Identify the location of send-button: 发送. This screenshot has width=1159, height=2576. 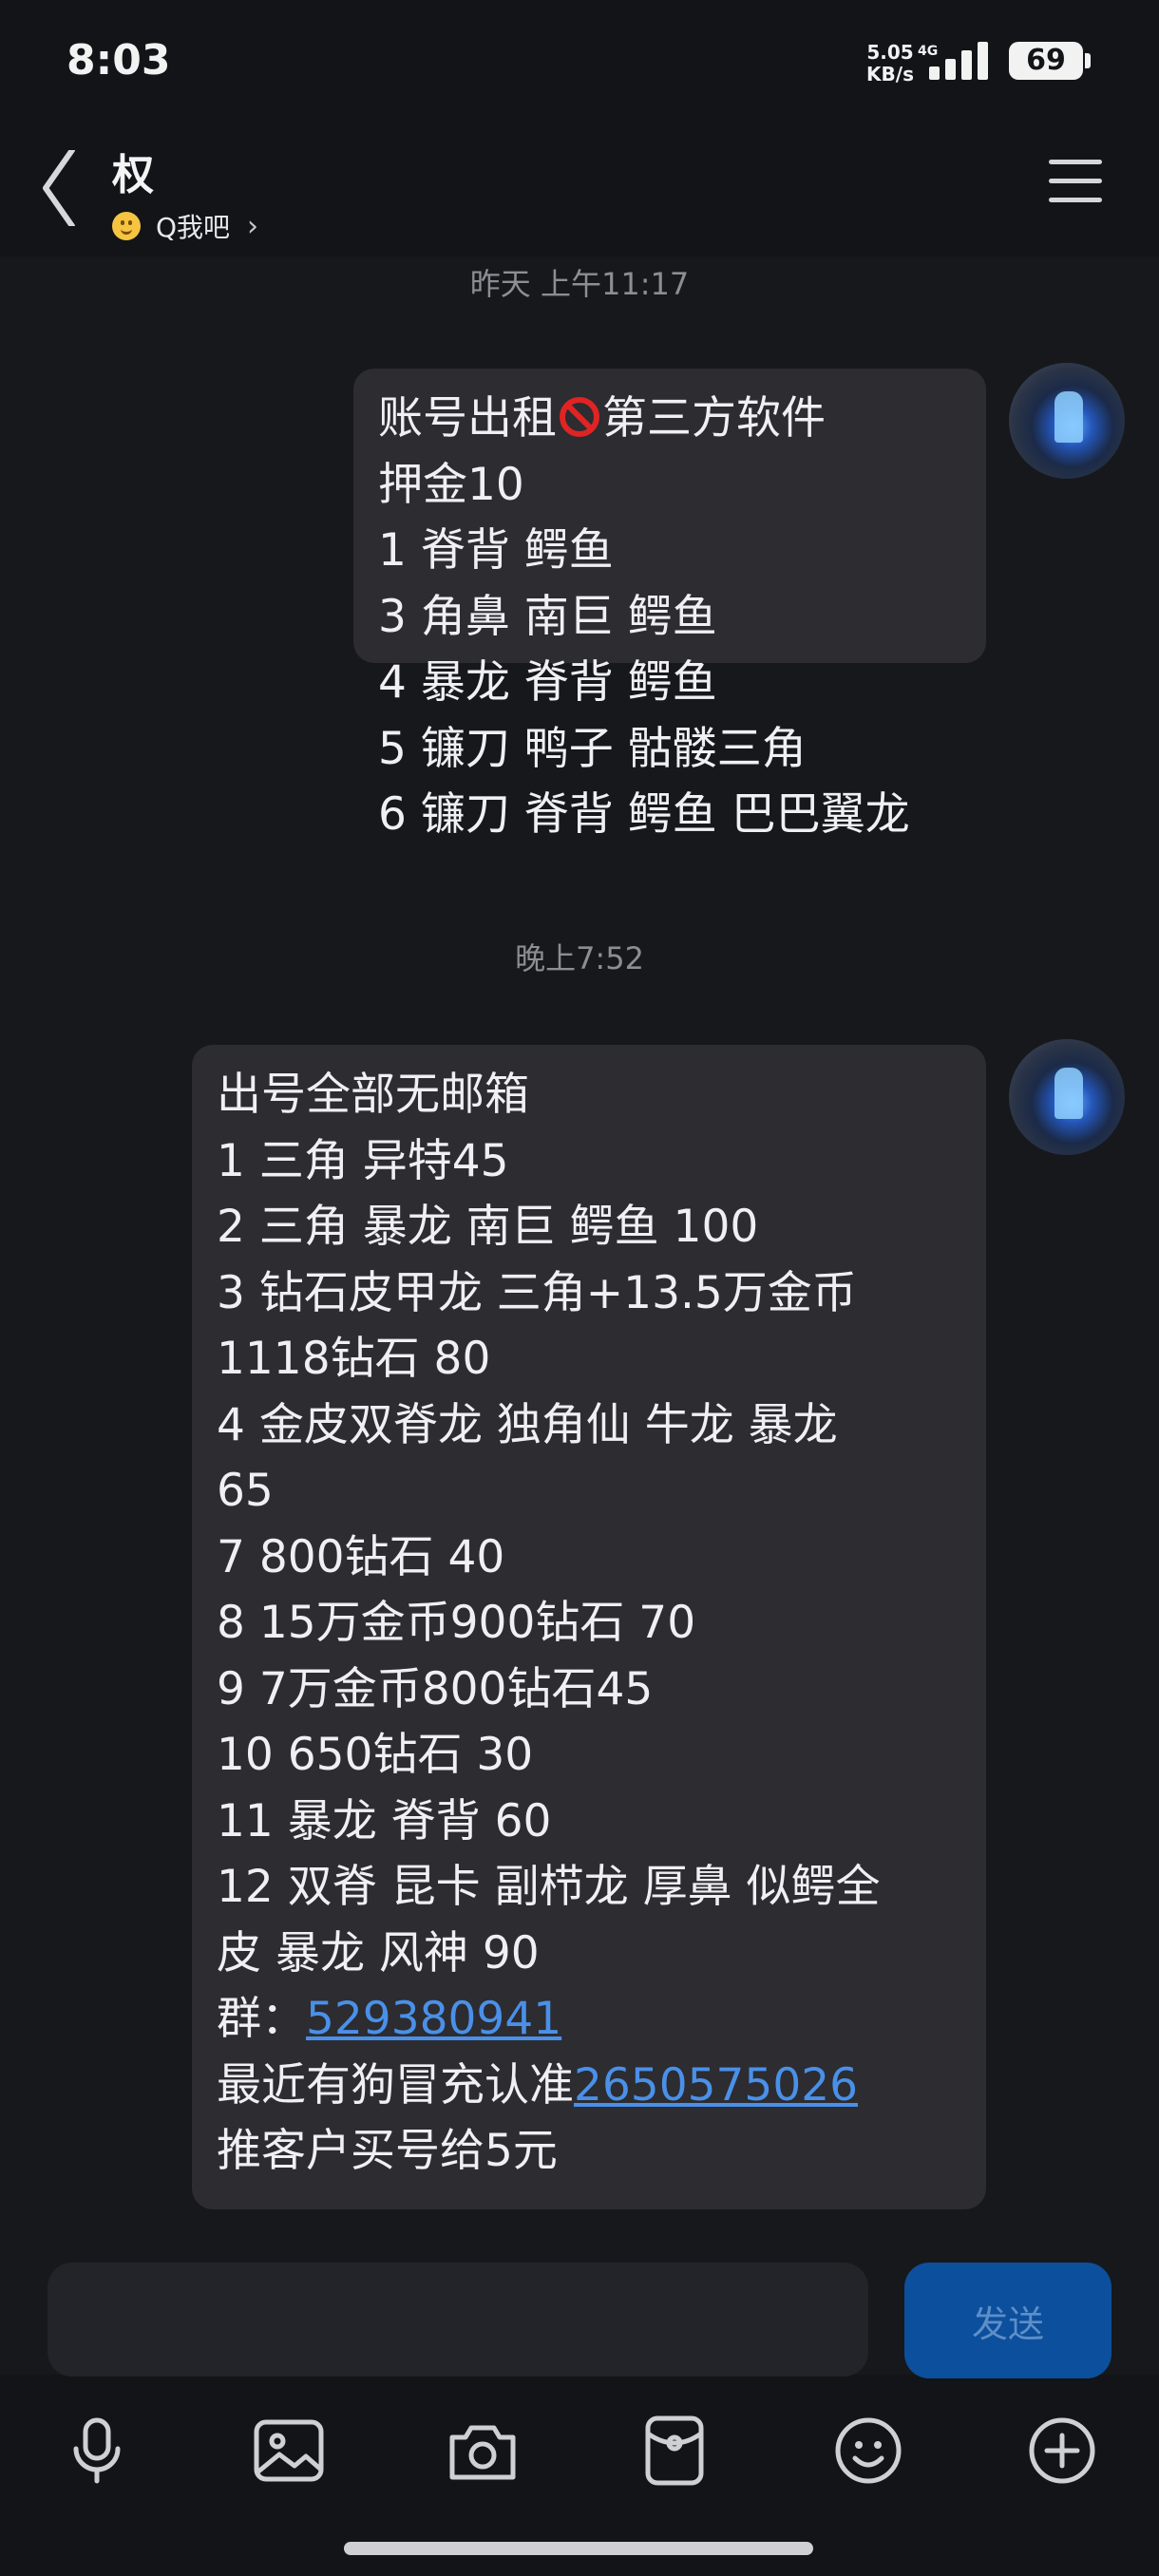
(1008, 2320).